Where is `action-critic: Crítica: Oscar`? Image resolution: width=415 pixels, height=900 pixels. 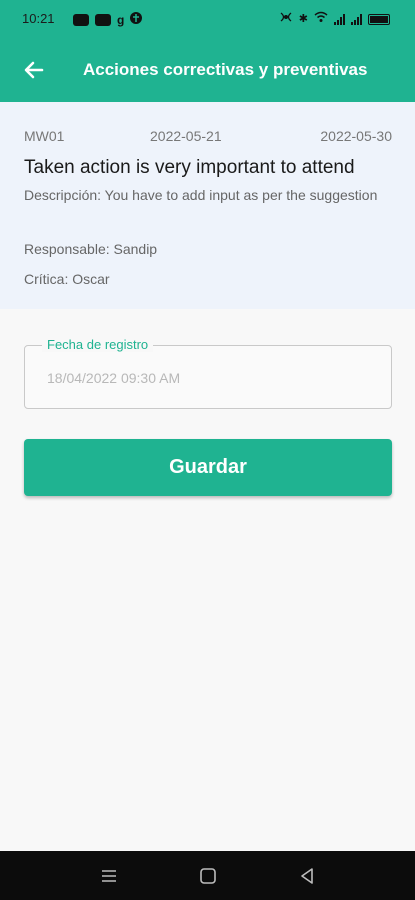
action-critic: Crítica: Oscar is located at coordinates (67, 279).